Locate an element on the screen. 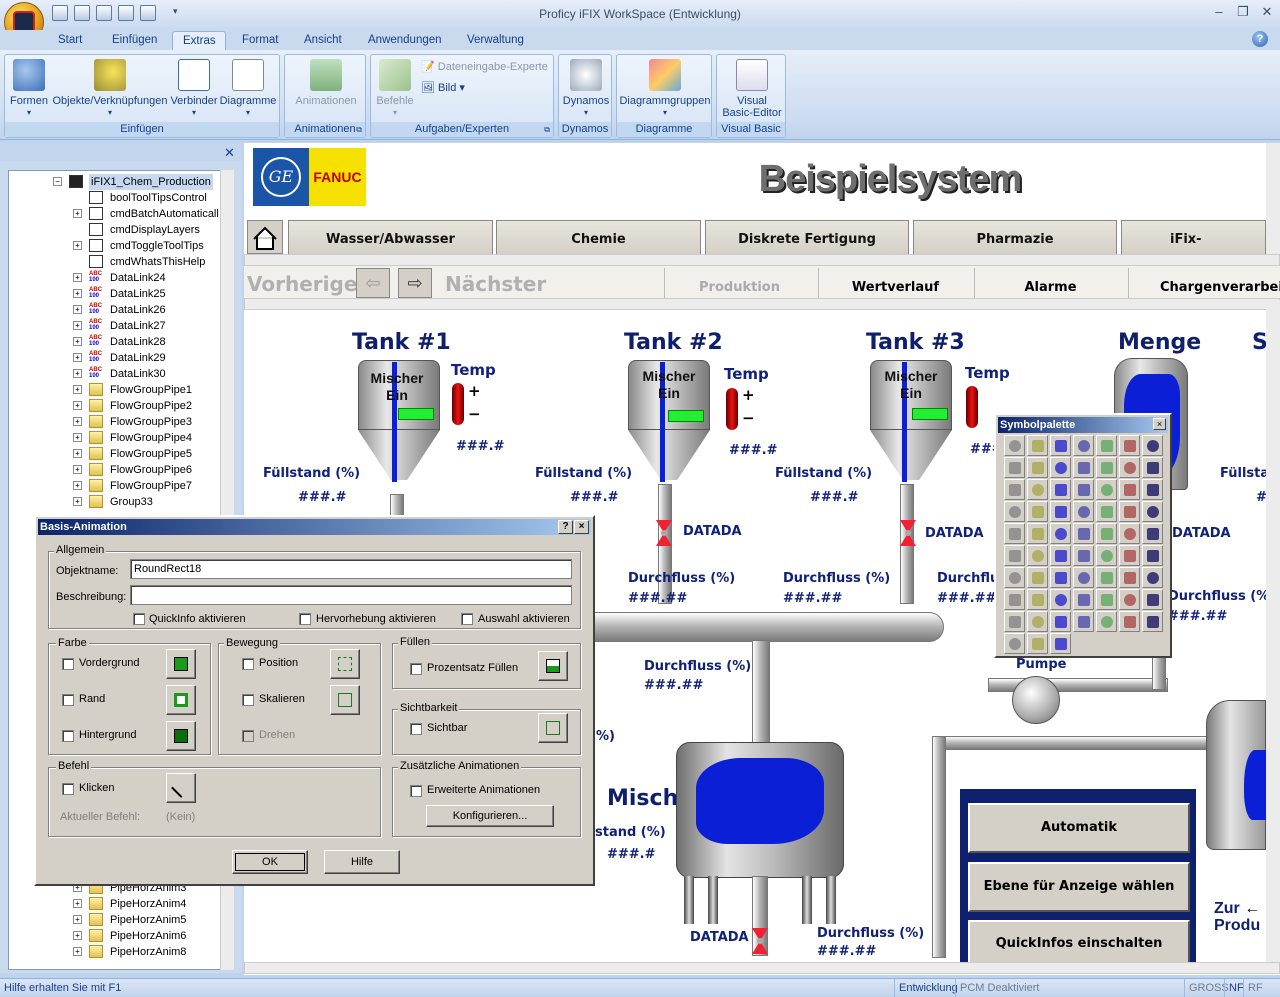  sub-tab-produktion: Produktion is located at coordinates (739, 283).